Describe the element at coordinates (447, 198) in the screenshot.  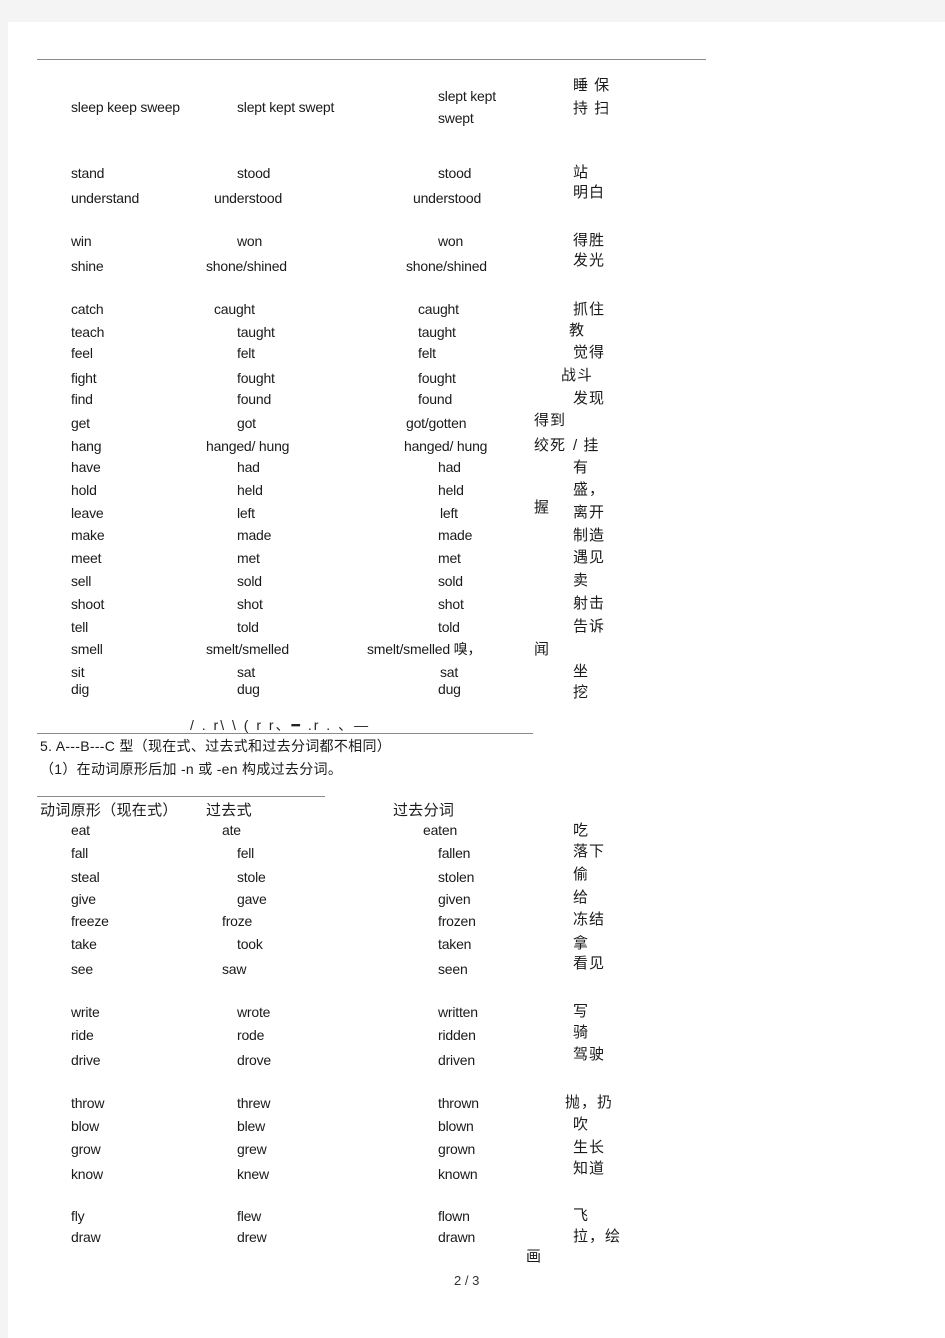
I see `past-participle: understood` at that location.